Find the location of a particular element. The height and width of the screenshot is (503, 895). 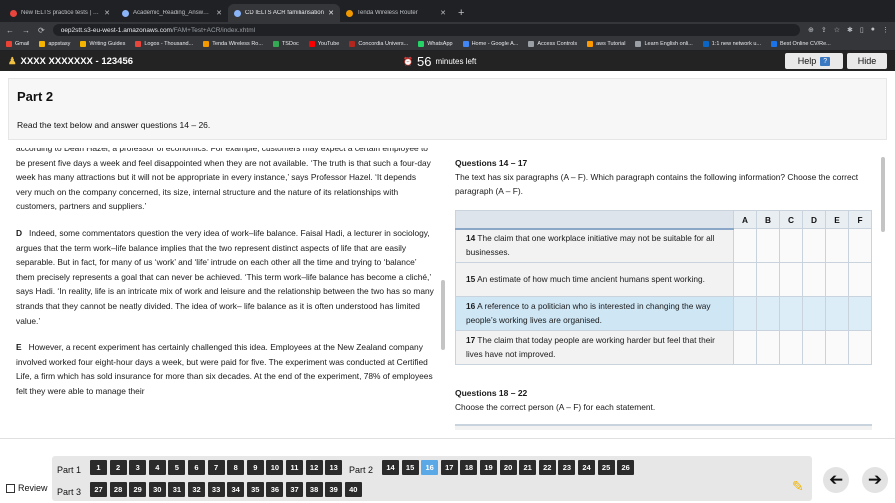

browser-tab: Tenda Wireless Router ✕ is located at coordinates (396, 13).